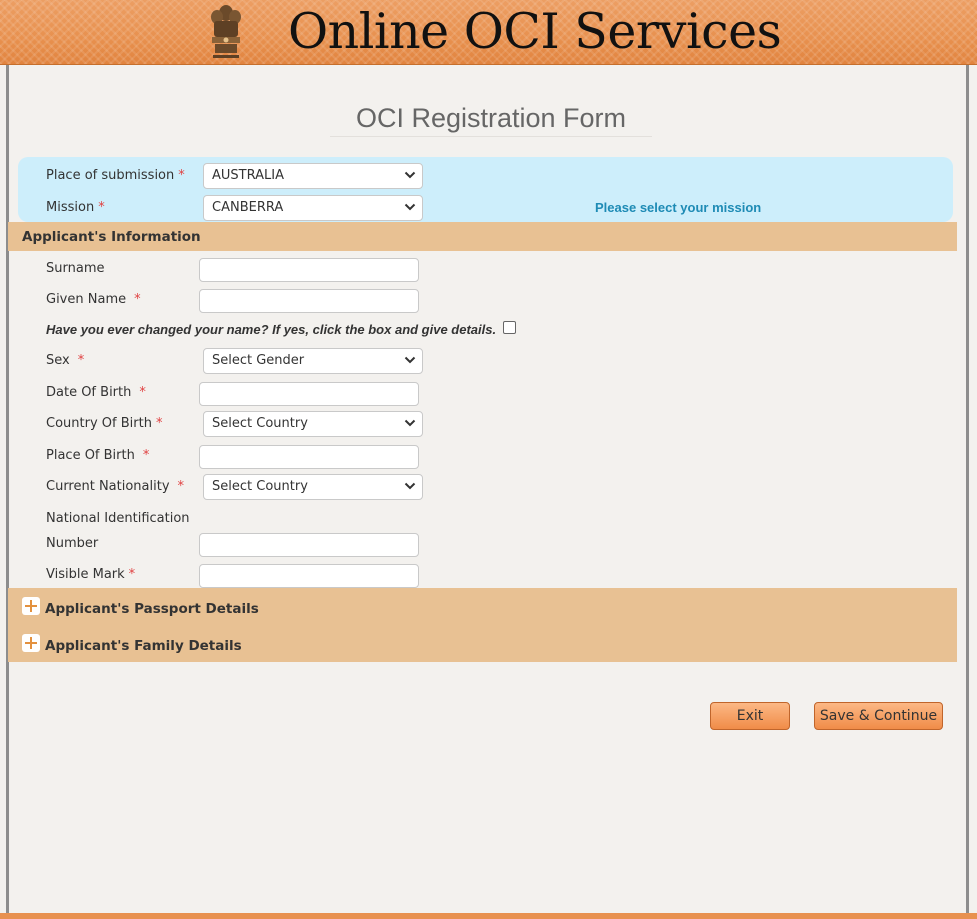 The width and height of the screenshot is (977, 919). What do you see at coordinates (226, 31) in the screenshot?
I see `national-emblem-icon` at bounding box center [226, 31].